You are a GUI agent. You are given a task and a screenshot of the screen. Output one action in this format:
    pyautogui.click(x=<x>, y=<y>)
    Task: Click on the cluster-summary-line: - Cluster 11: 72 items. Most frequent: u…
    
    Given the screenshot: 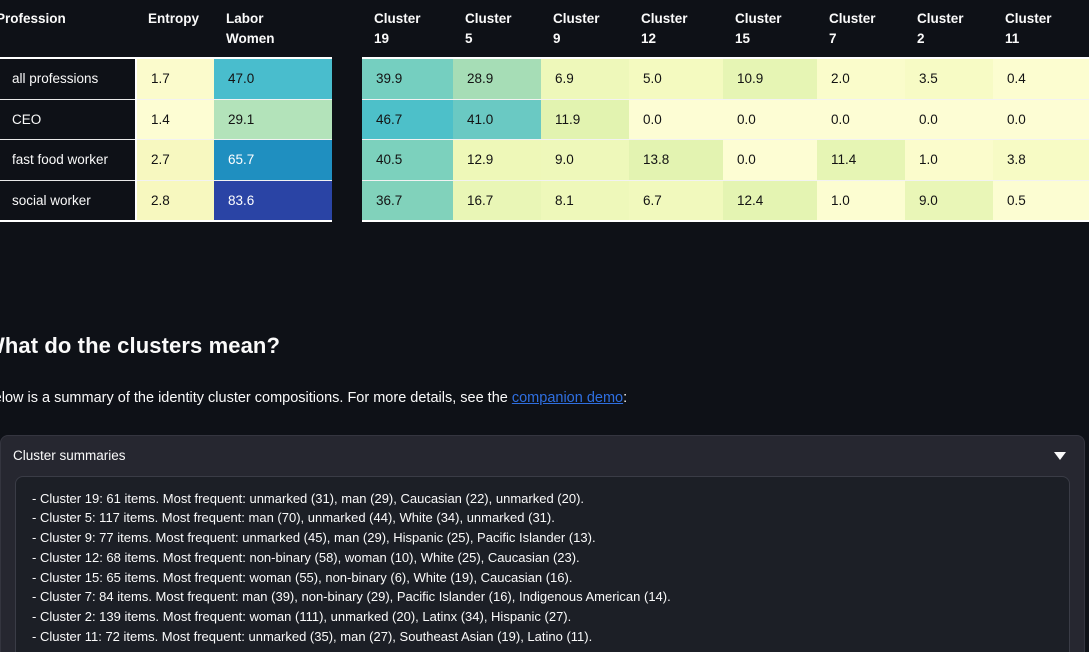 What is the action you would take?
    pyautogui.click(x=312, y=636)
    